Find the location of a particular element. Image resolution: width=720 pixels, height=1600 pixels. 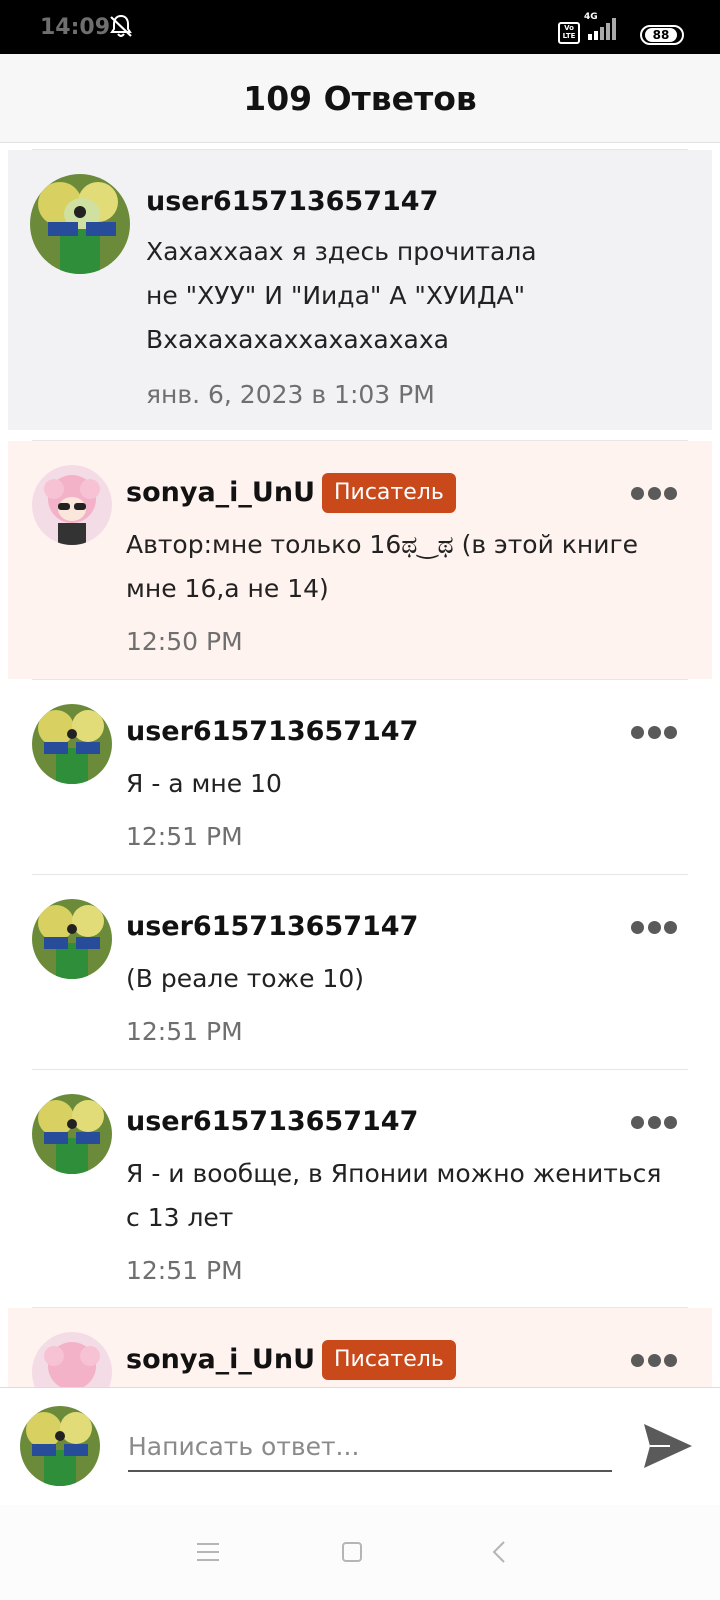

bell-off-icon is located at coordinates (121, 25).